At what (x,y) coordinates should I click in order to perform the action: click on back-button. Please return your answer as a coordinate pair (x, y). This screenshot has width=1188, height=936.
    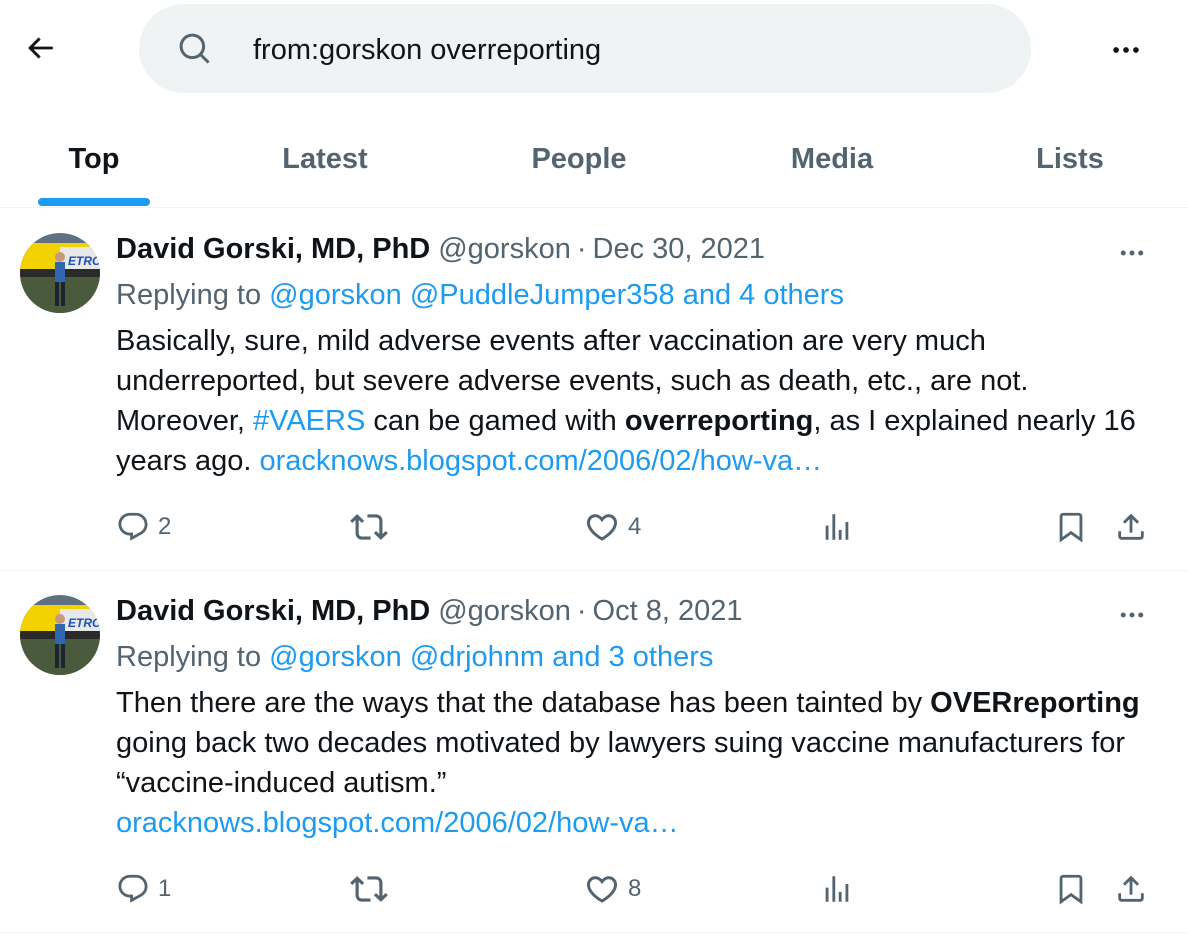
    Looking at the image, I should click on (40, 48).